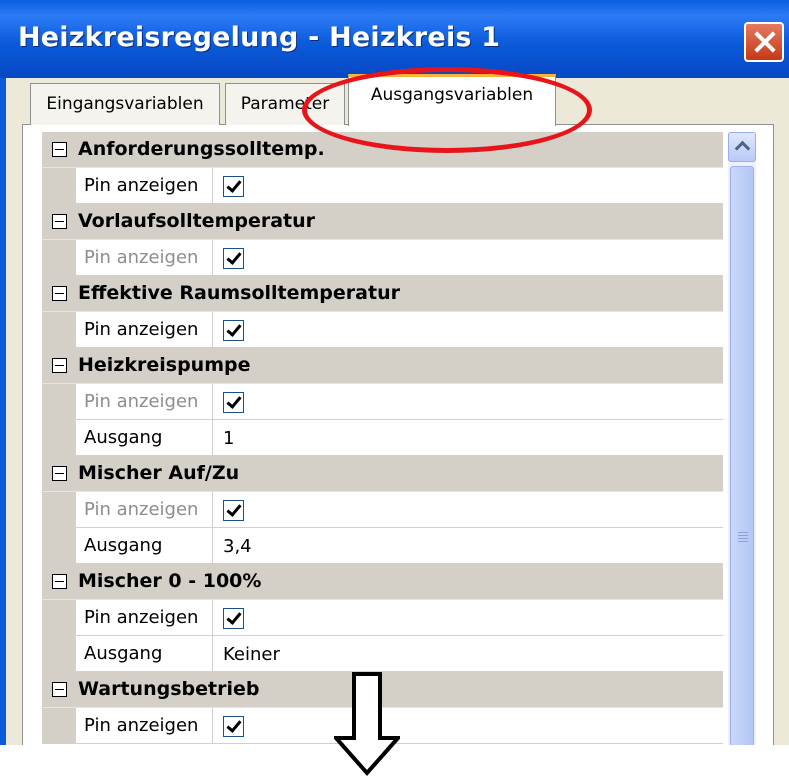  What do you see at coordinates (382, 546) in the screenshot?
I see `property-row: Ausgang 3,4` at bounding box center [382, 546].